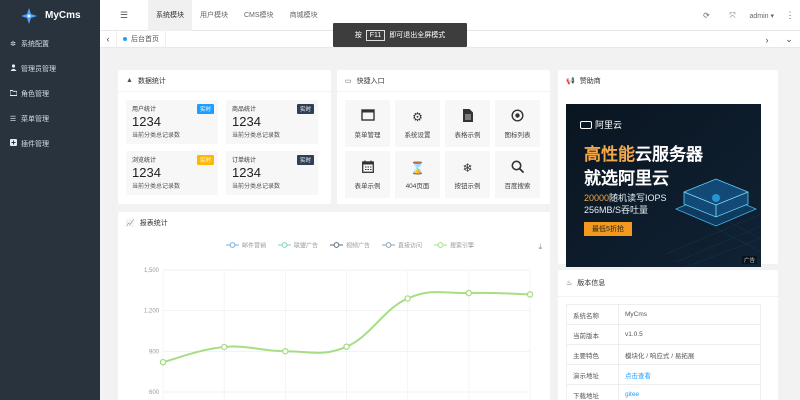  What do you see at coordinates (417, 35) in the screenshot?
I see `toast-text-after: 即可退出全屏模式` at bounding box center [417, 35].